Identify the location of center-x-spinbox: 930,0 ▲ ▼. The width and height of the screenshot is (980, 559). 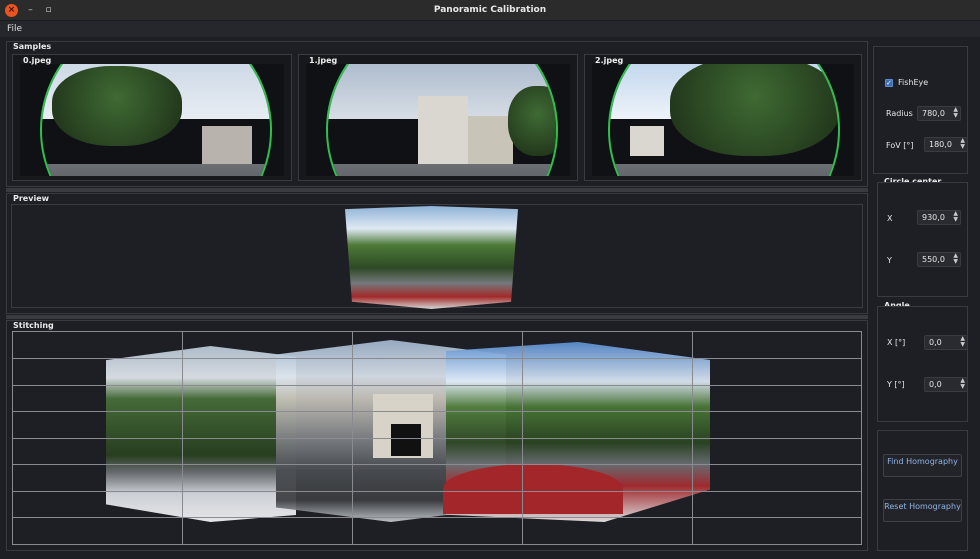
(939, 217).